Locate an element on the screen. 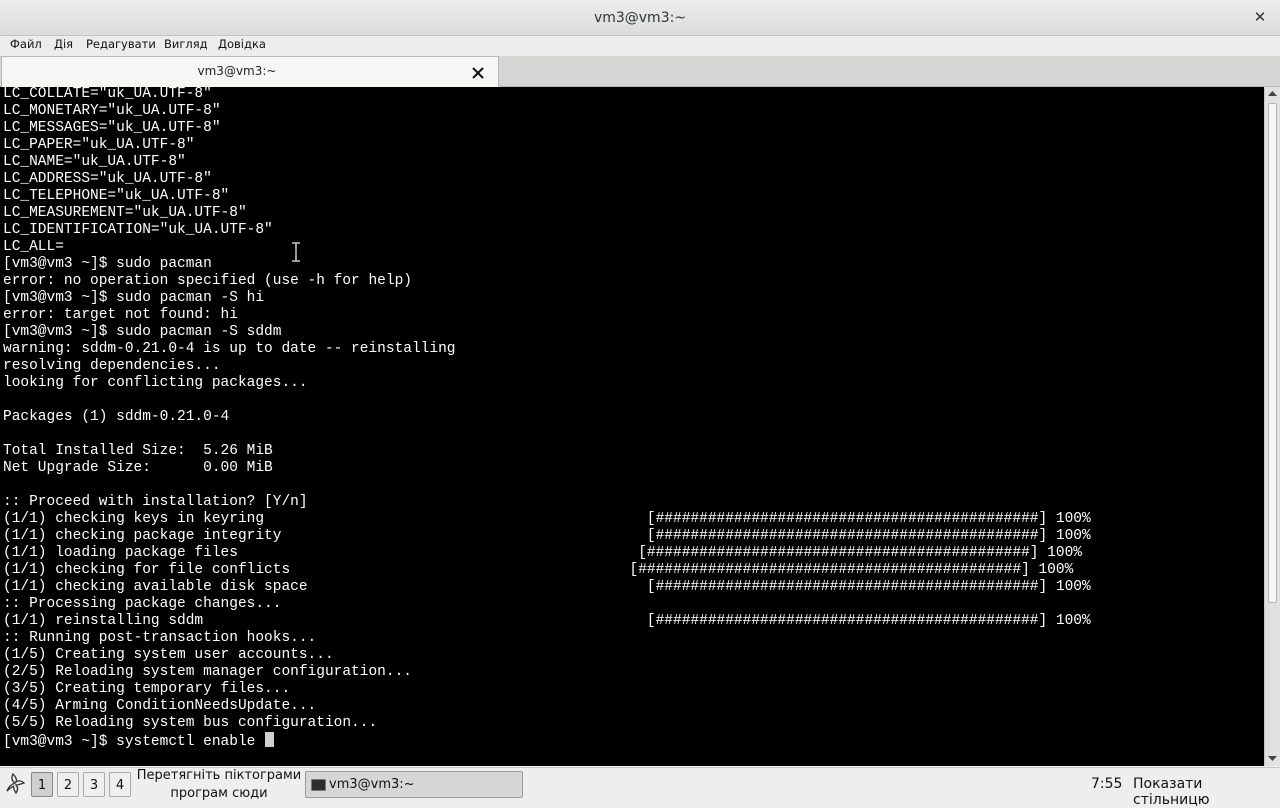 This screenshot has width=1280, height=808. taskbar-window-button: vm3@vm3:~ is located at coordinates (414, 784).